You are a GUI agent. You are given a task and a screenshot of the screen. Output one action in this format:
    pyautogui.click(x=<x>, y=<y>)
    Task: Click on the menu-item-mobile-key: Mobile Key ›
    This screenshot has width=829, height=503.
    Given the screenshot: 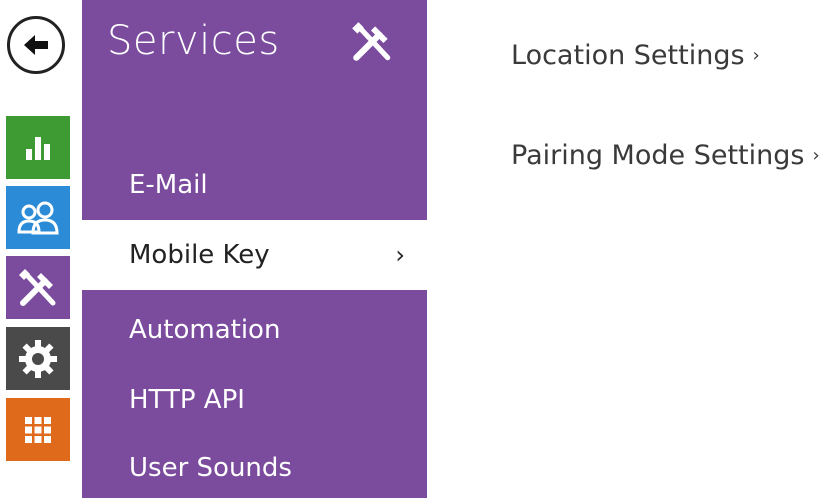 What is the action you would take?
    pyautogui.click(x=254, y=255)
    